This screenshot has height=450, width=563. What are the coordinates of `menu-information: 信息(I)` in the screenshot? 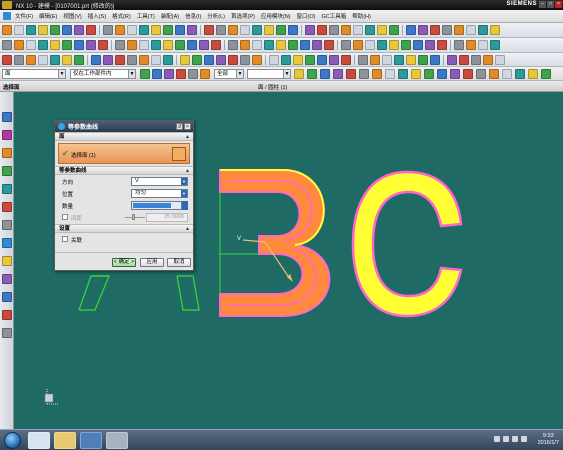 It's located at (193, 16).